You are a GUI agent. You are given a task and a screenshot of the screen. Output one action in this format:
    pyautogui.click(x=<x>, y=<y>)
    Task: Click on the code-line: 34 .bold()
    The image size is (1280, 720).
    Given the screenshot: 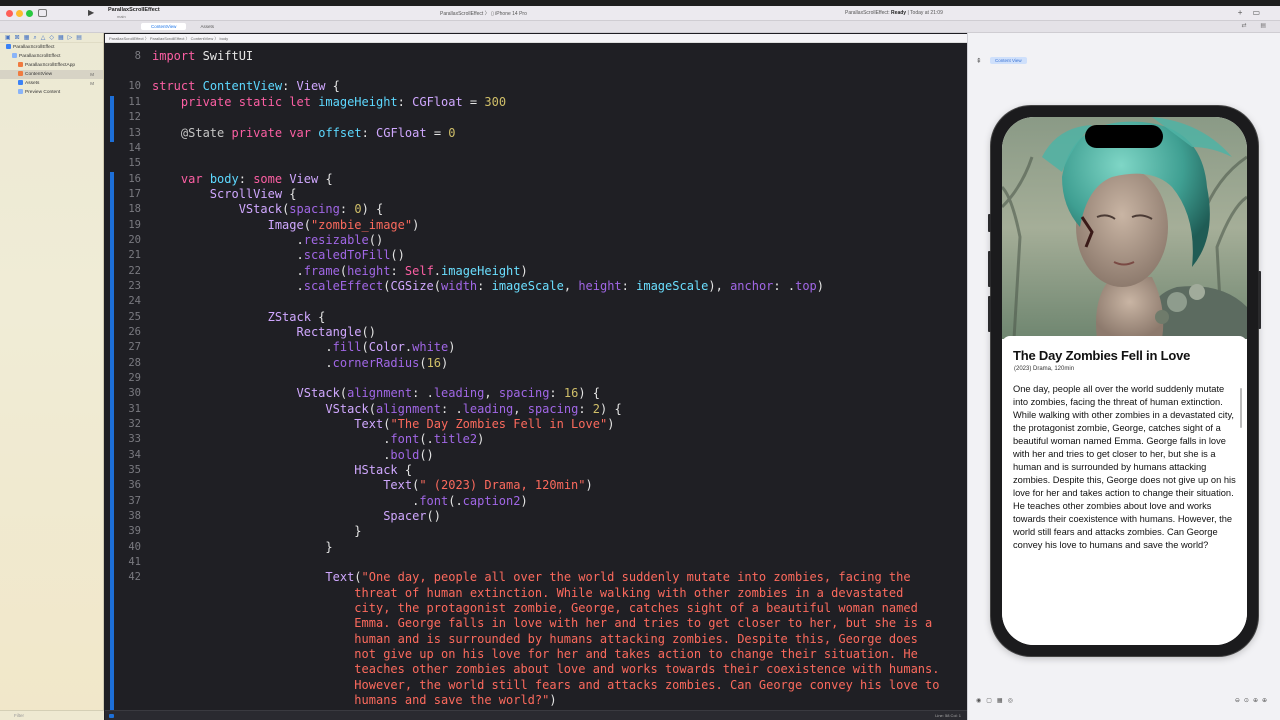 What is the action you would take?
    pyautogui.click(x=536, y=455)
    